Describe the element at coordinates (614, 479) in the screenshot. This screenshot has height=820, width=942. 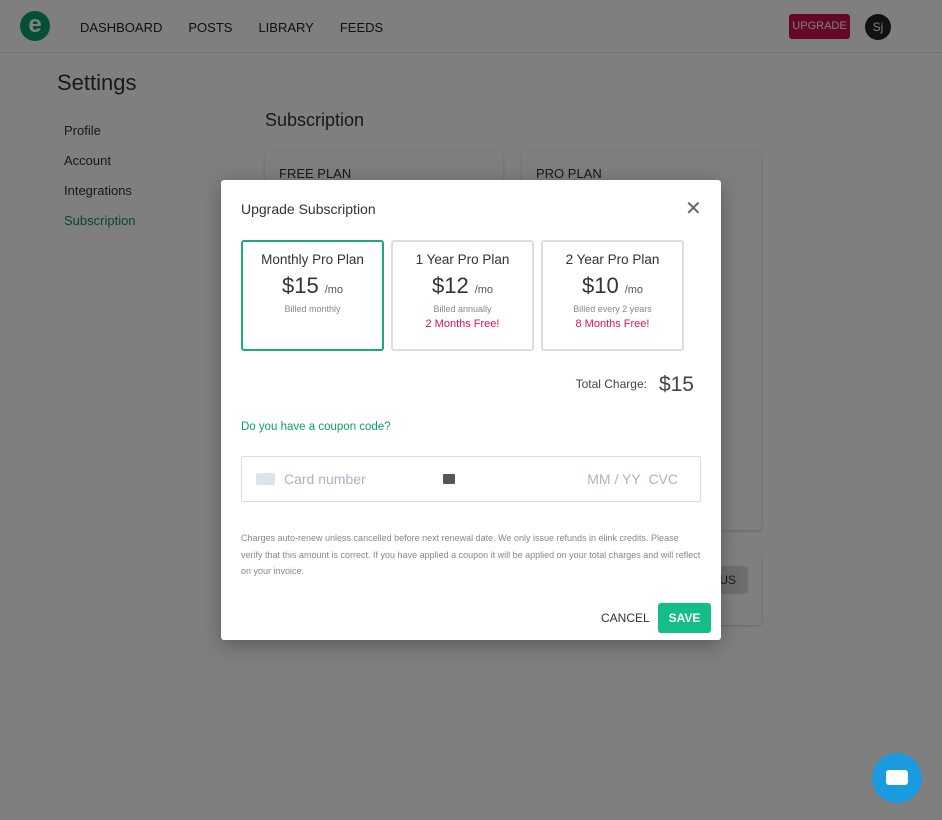
I see `expiry-placeholder: MM / YY` at that location.